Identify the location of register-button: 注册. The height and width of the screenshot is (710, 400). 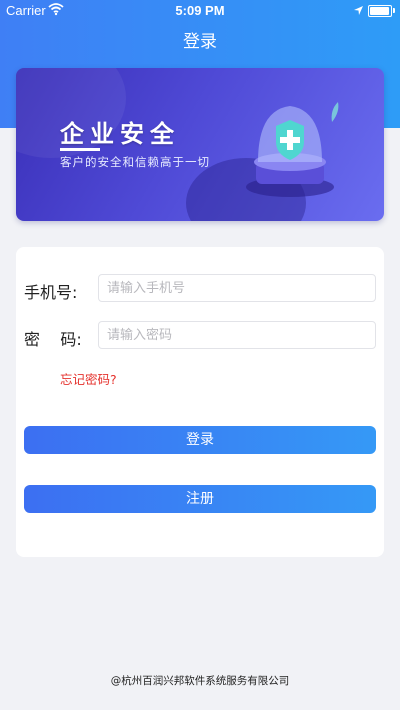
(200, 499).